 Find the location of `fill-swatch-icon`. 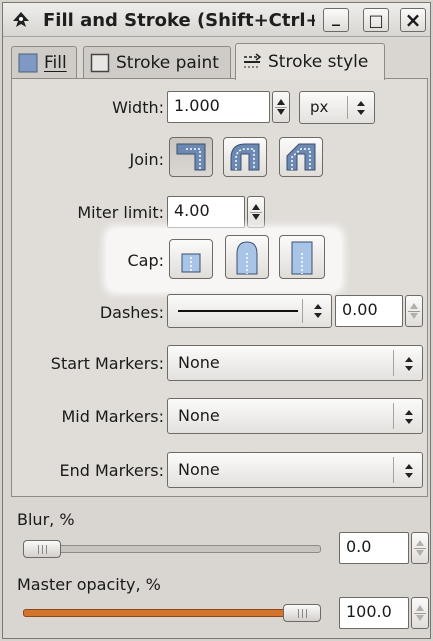

fill-swatch-icon is located at coordinates (28, 63).